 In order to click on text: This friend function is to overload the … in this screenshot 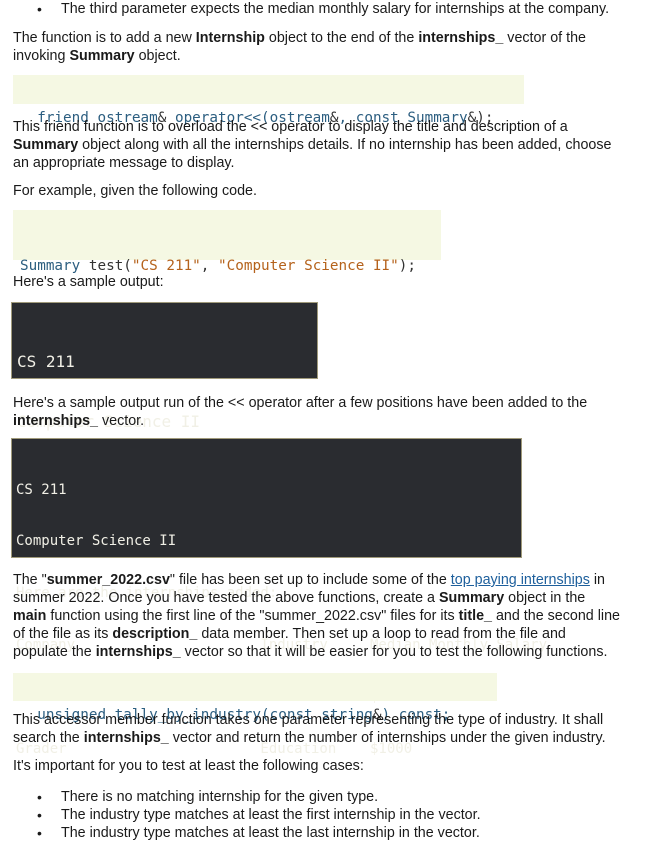, I will do `click(290, 127)`.